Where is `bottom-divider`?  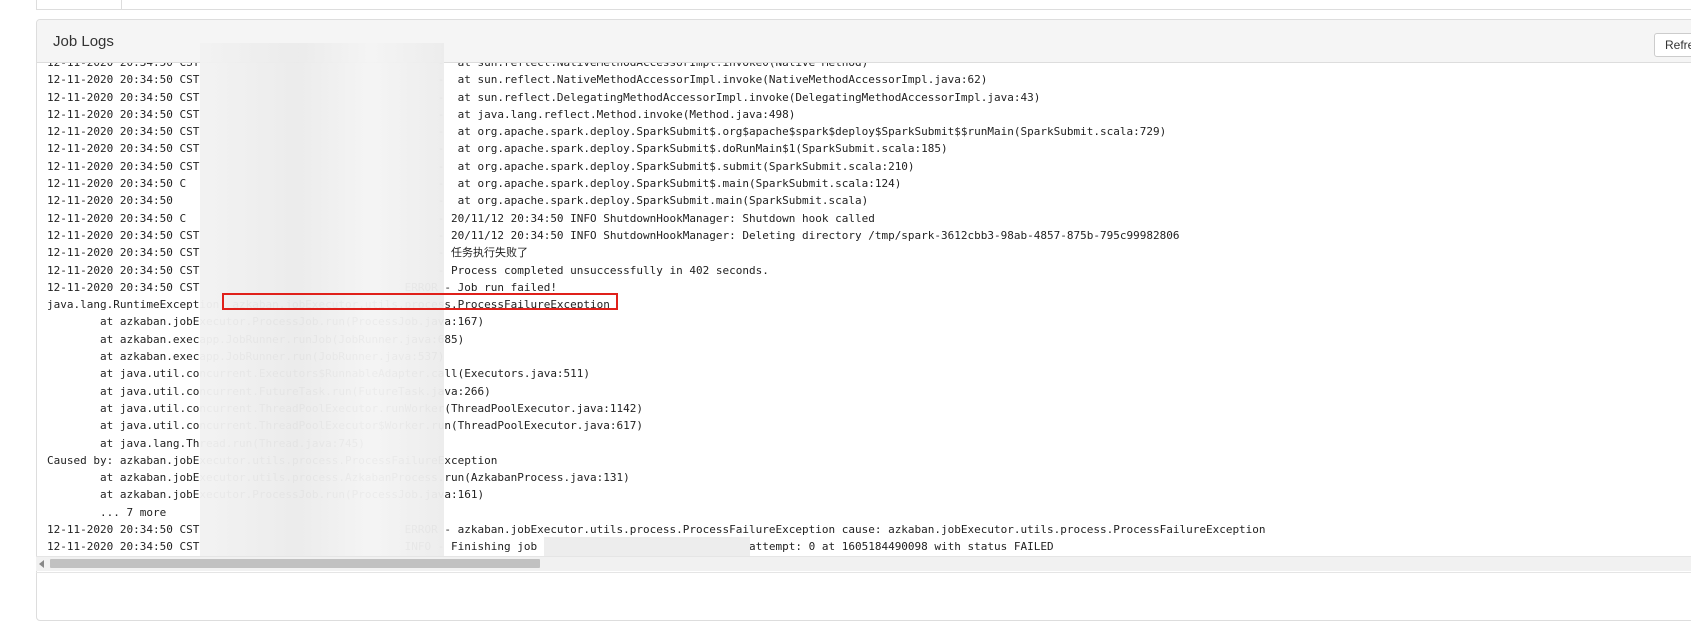
bottom-divider is located at coordinates (863, 572).